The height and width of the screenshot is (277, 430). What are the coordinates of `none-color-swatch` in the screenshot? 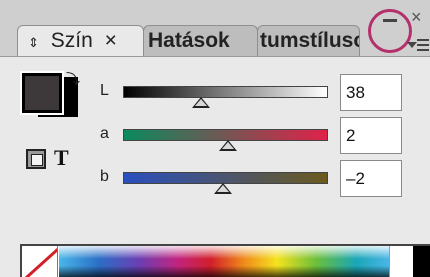 It's located at (40, 261).